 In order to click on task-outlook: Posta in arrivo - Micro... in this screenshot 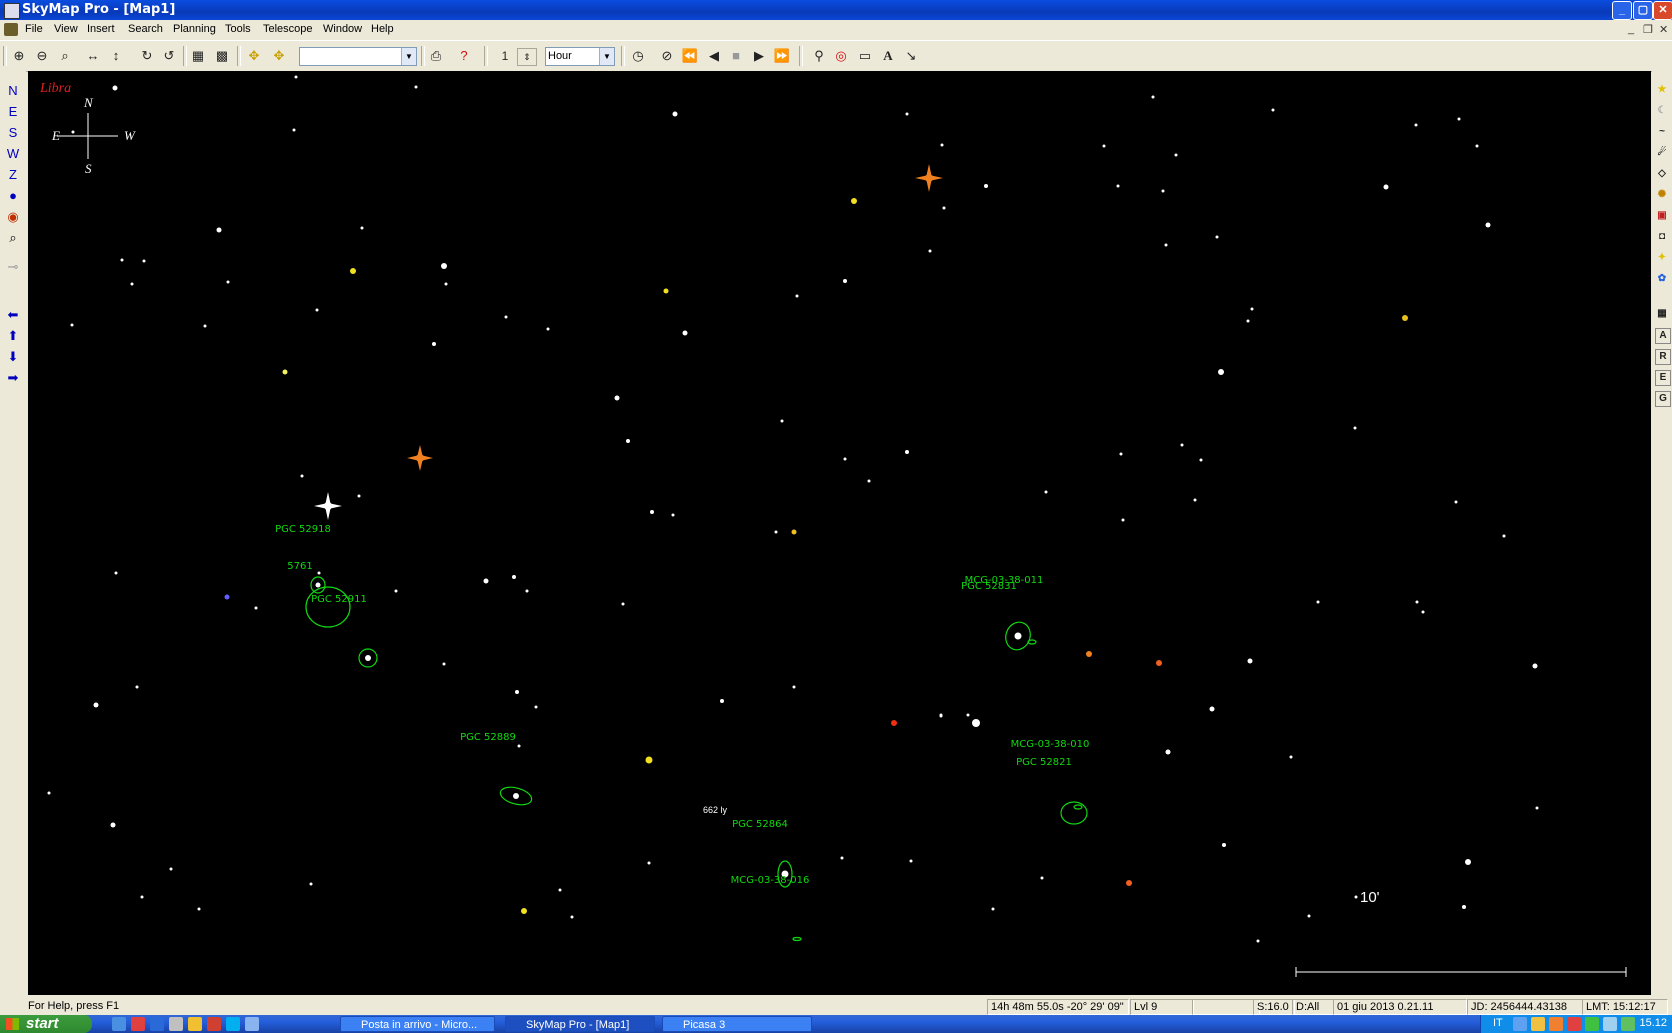, I will do `click(417, 1024)`.